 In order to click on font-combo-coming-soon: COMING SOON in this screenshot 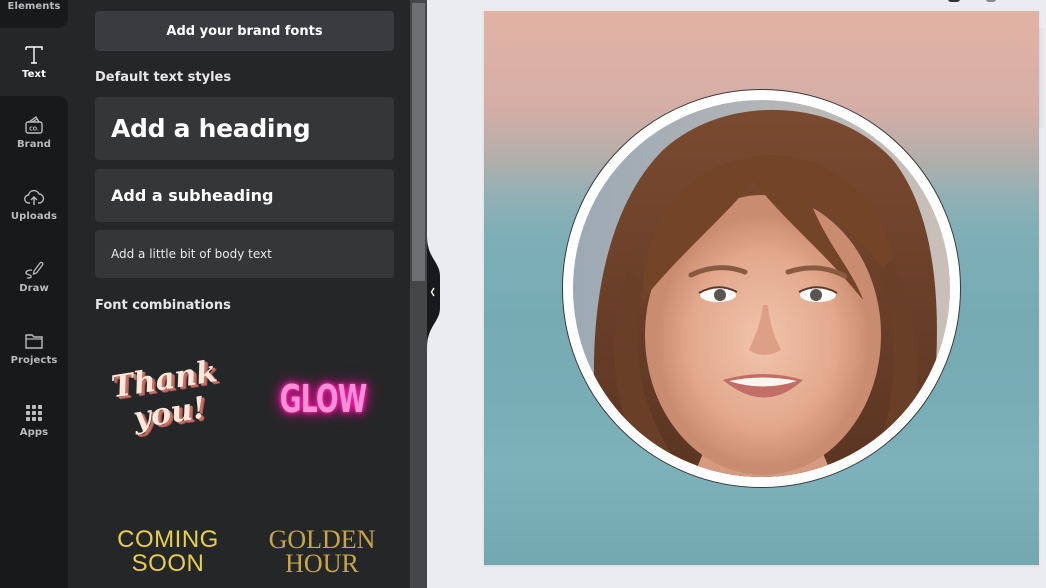, I will do `click(168, 552)`.